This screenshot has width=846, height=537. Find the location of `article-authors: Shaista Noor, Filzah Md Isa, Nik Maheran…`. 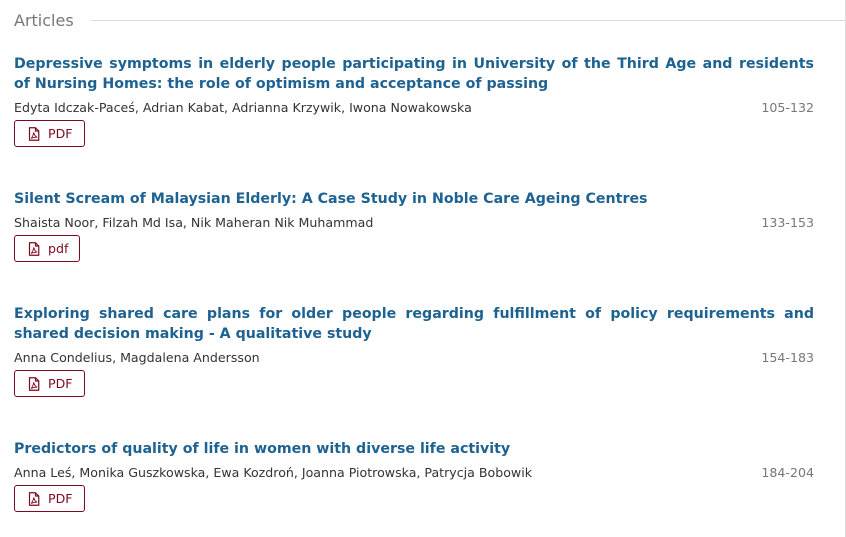

article-authors: Shaista Noor, Filzah Md Isa, Nik Maheran… is located at coordinates (194, 222).